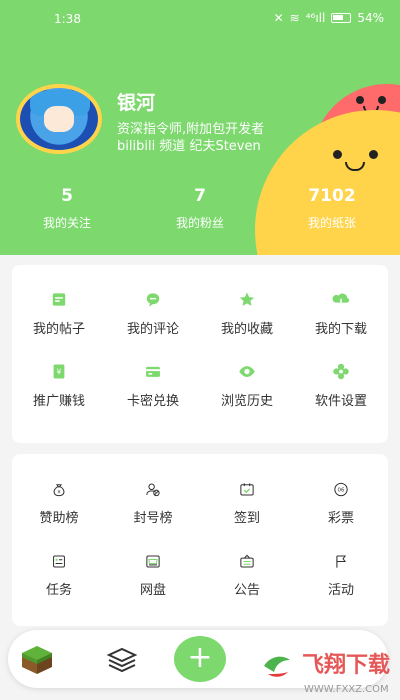 The width and height of the screenshot is (400, 700). I want to click on menu-label: 我的帖子, so click(58, 329).